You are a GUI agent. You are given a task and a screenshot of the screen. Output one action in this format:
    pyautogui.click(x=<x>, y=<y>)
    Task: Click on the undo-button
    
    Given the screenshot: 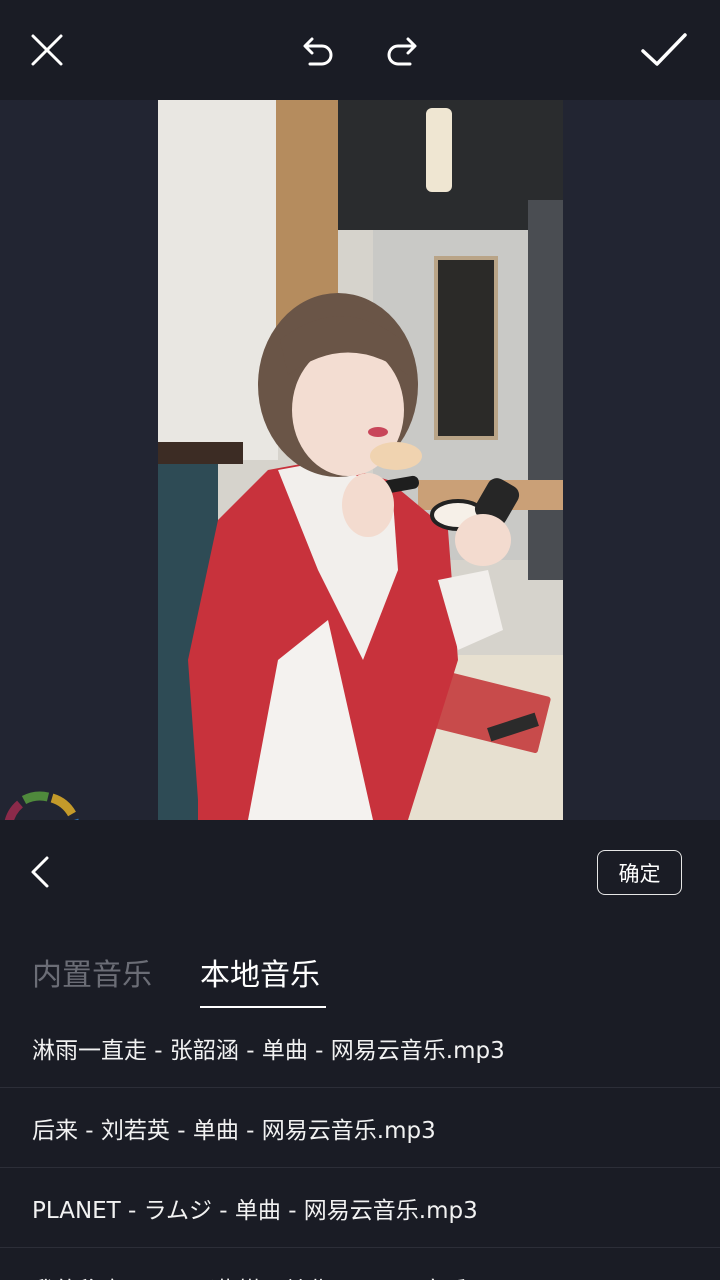 What is the action you would take?
    pyautogui.click(x=316, y=50)
    